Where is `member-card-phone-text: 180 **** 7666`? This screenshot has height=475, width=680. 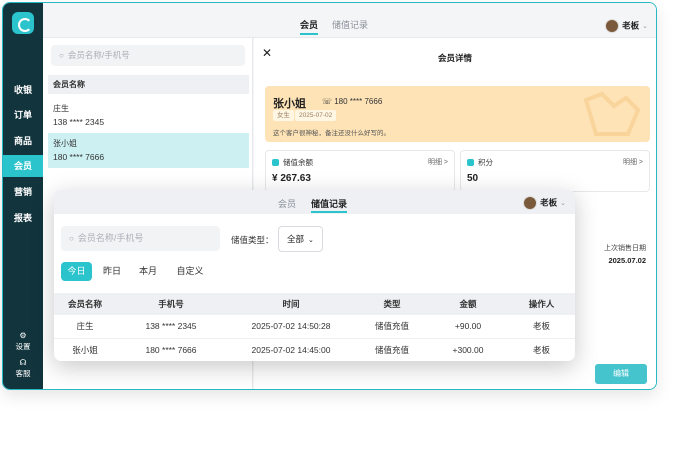
member-card-phone-text: 180 **** 7666 is located at coordinates (358, 101).